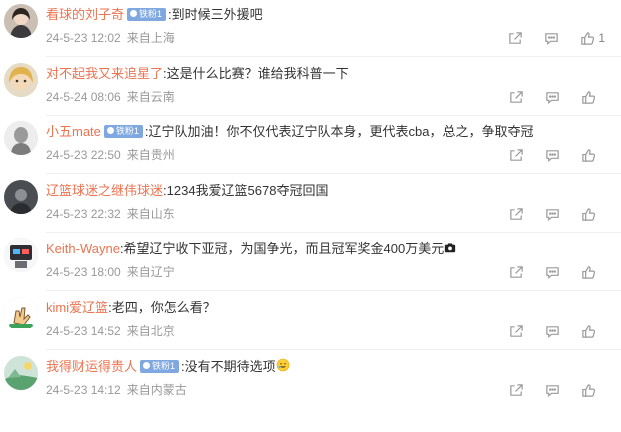  Describe the element at coordinates (83, 272) in the screenshot. I see `comment-time: 24-5-23 18:00` at that location.